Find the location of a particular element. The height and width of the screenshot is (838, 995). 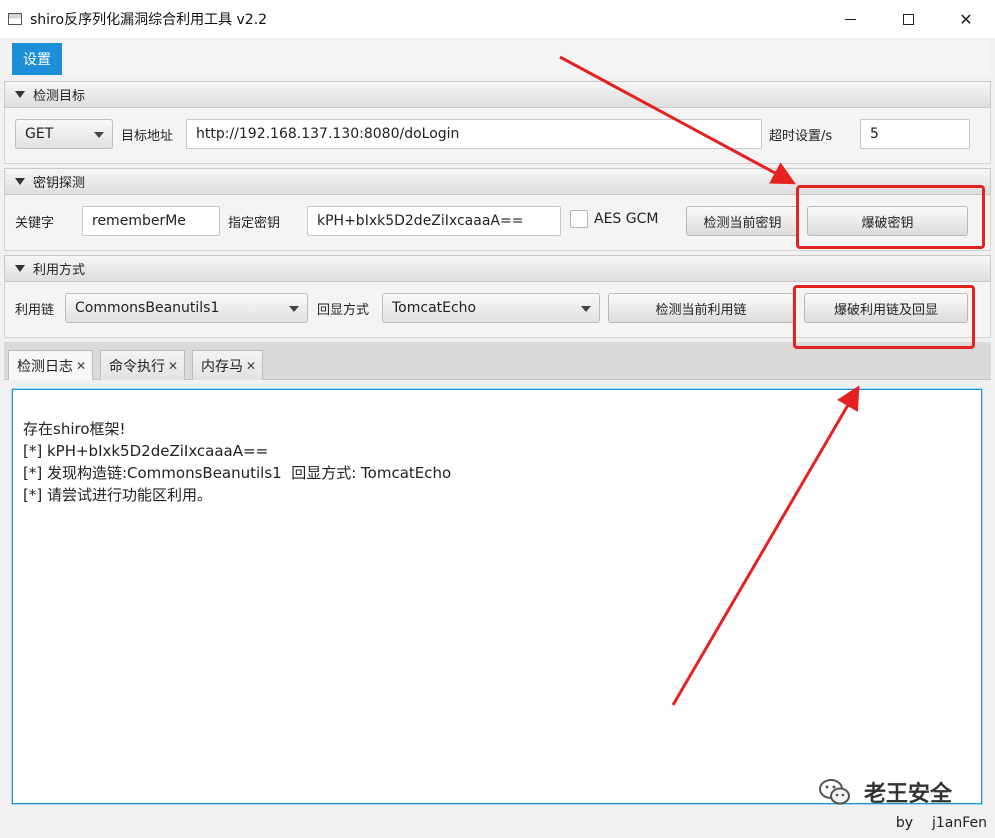

key-label: 指定密钥 is located at coordinates (254, 223).